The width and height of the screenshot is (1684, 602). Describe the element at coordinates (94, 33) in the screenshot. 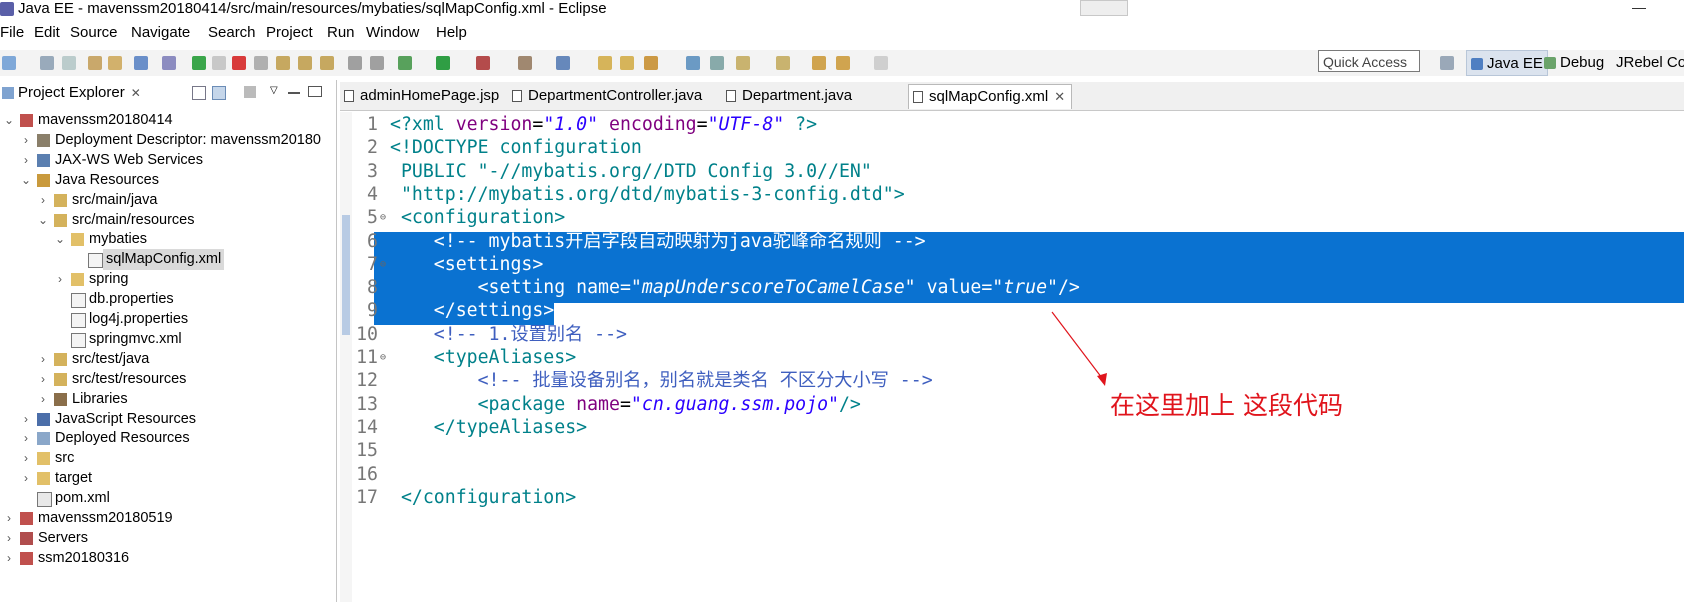

I see `menu-source: Source` at that location.